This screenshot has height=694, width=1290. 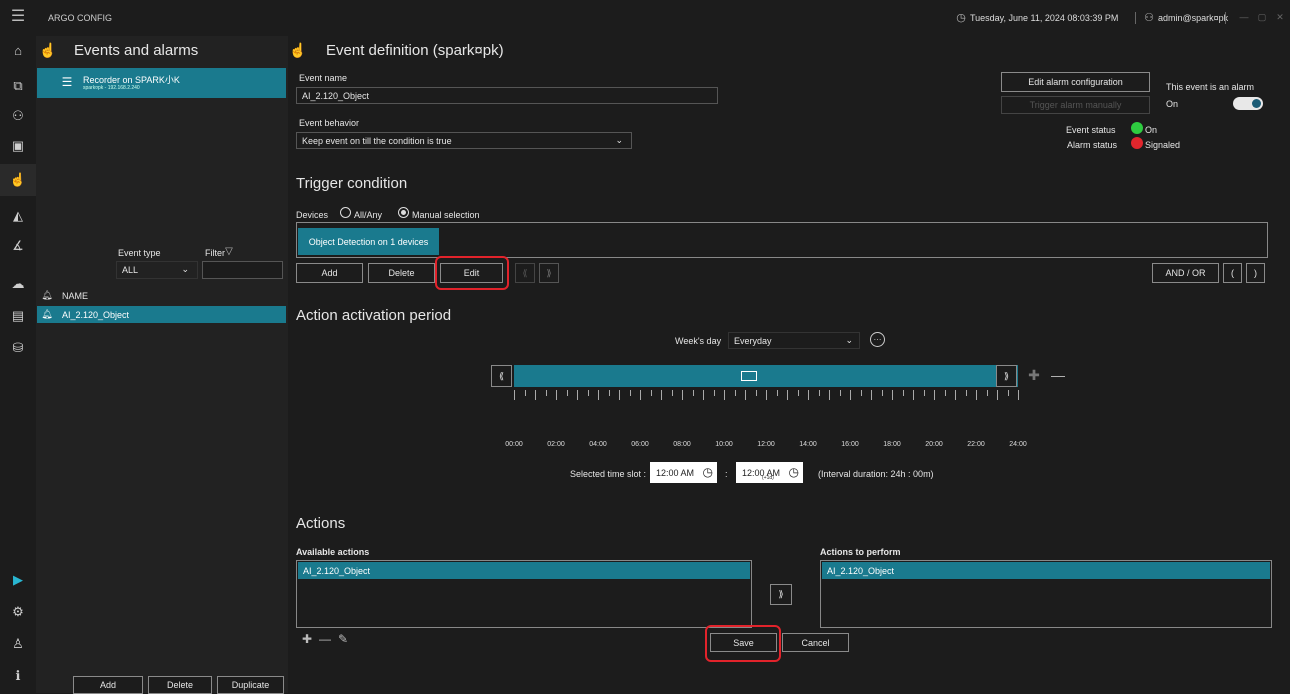 I want to click on radio-manual, so click(x=403, y=212).